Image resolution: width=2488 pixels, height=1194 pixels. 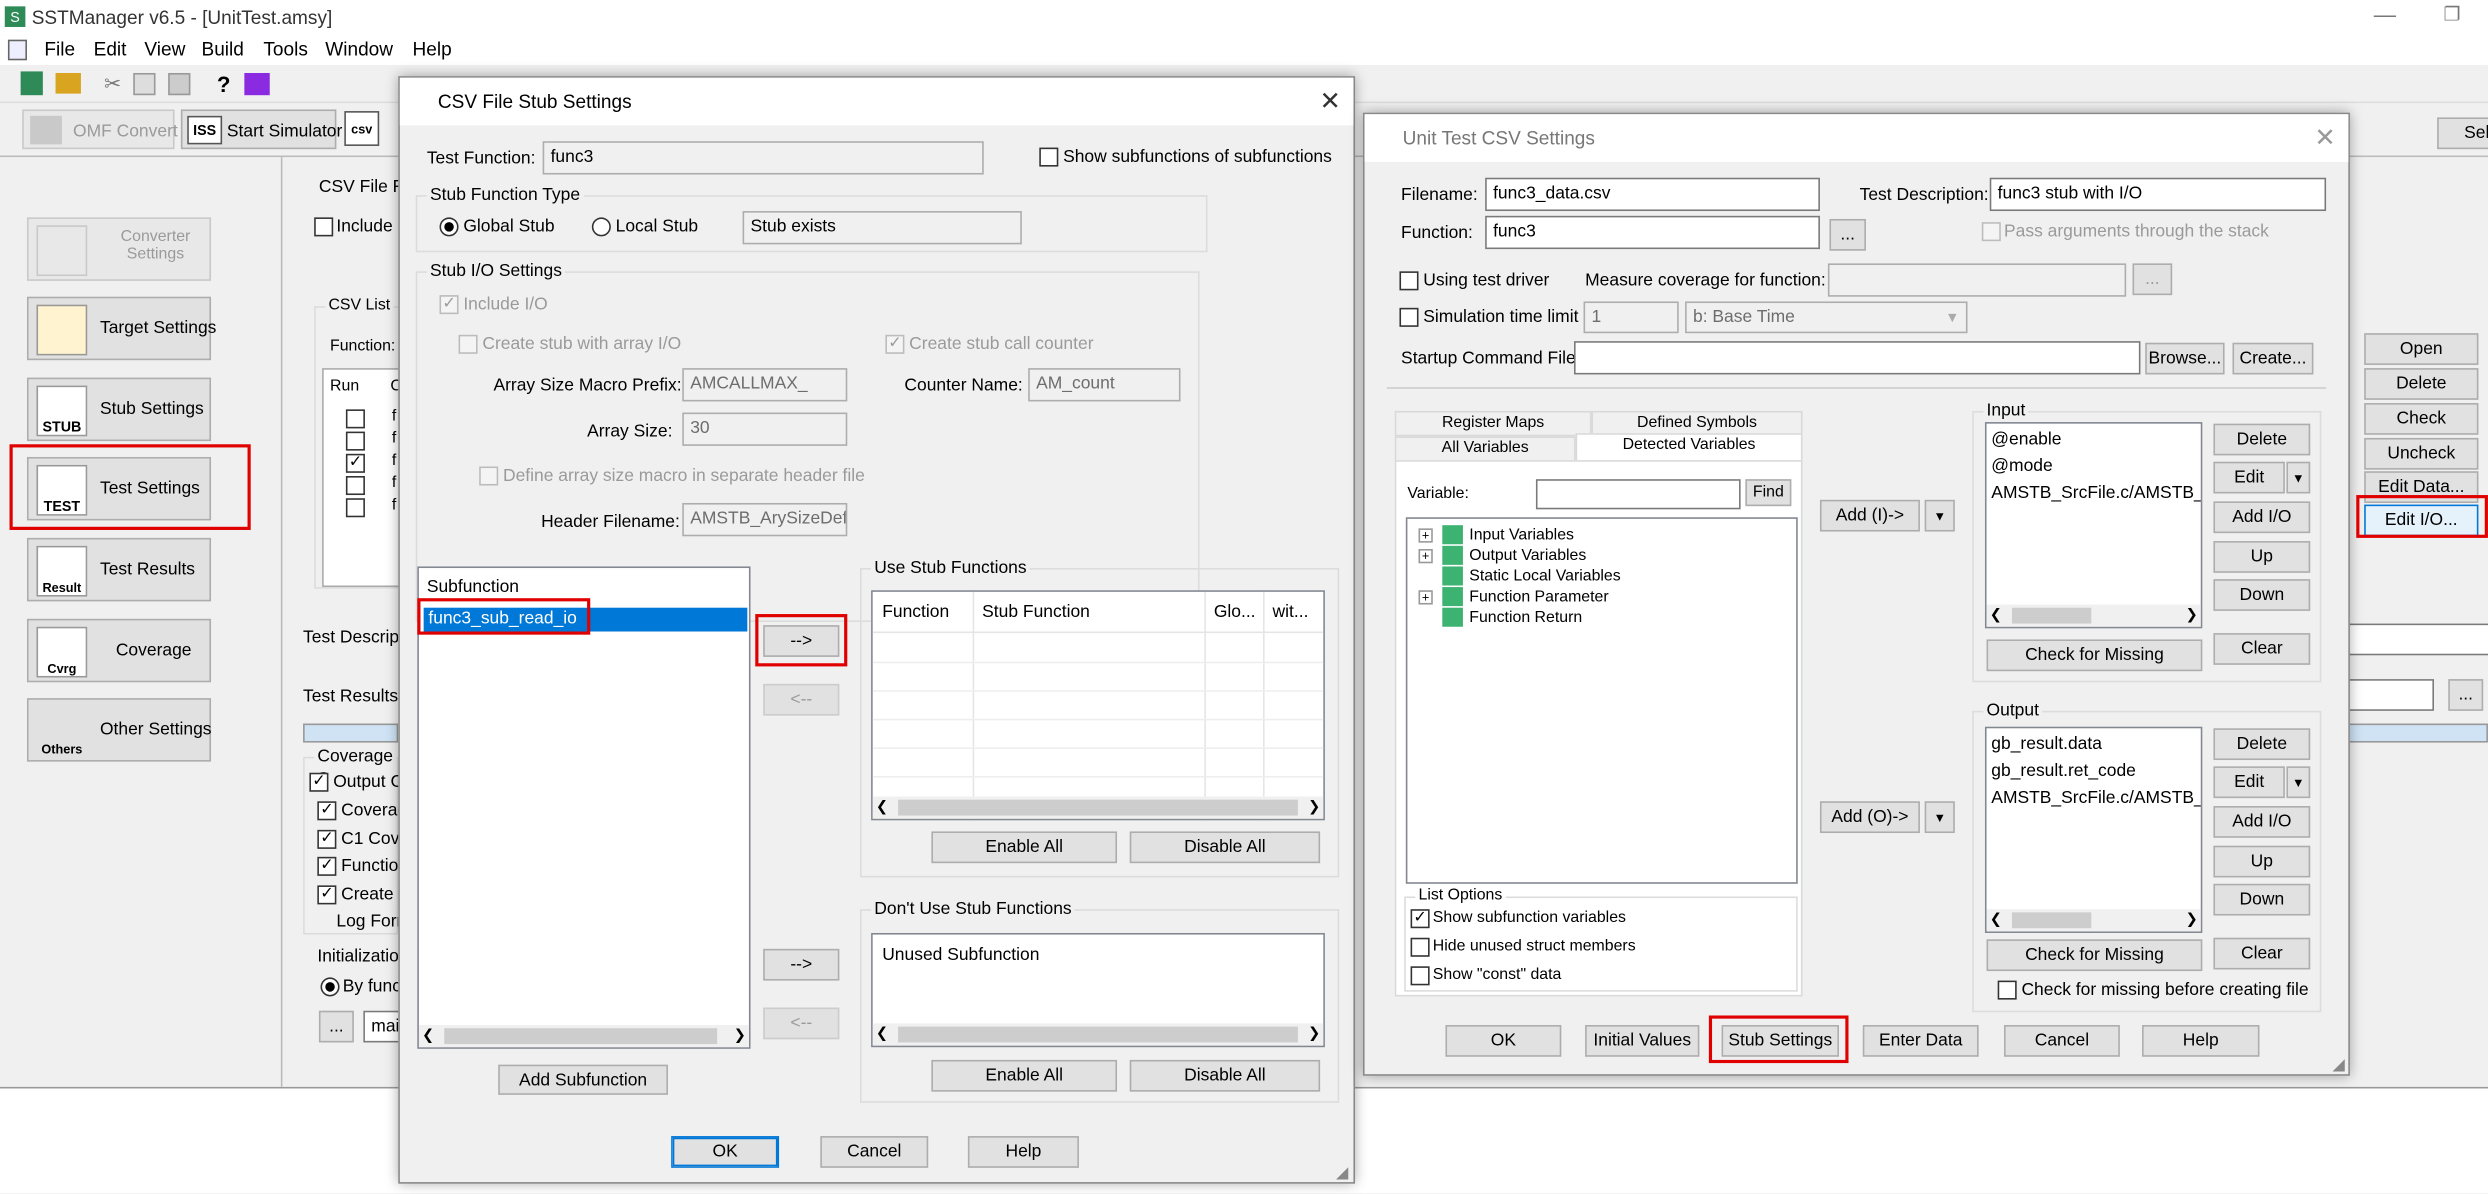 What do you see at coordinates (31, 83) in the screenshot?
I see `new-project-icon` at bounding box center [31, 83].